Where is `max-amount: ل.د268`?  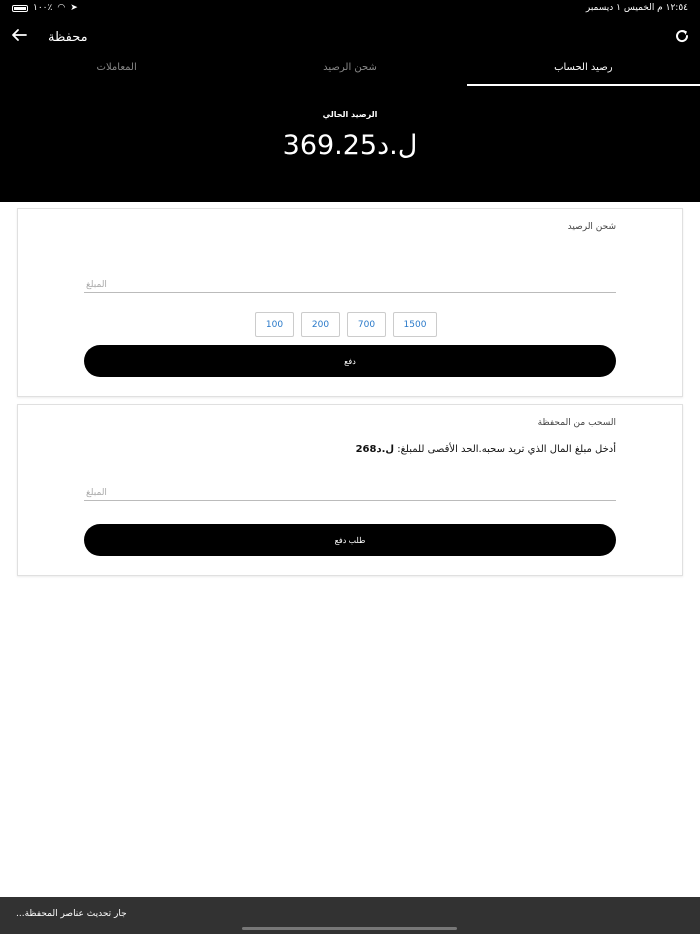
max-amount: ل.د268 is located at coordinates (375, 449).